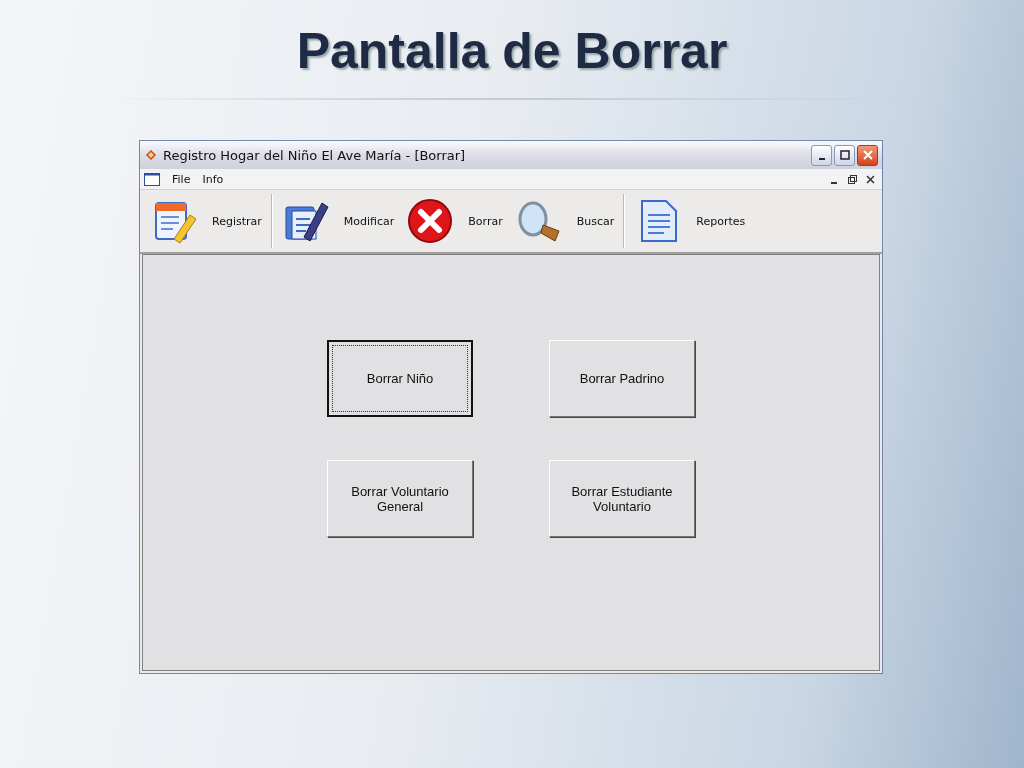 The width and height of the screenshot is (1024, 768). What do you see at coordinates (152, 179) in the screenshot?
I see `document-icon` at bounding box center [152, 179].